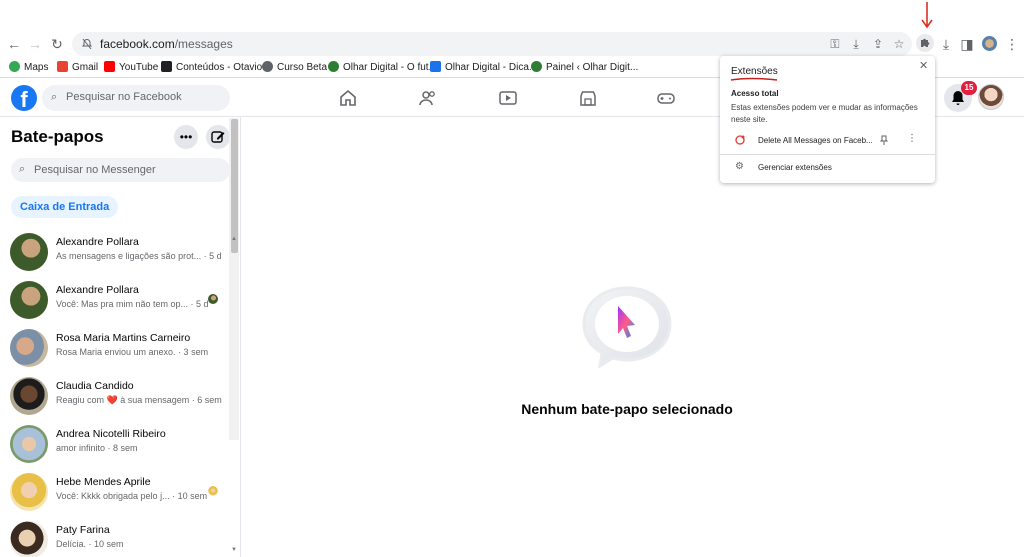 This screenshot has height=557, width=1024. I want to click on pin-icon, so click(884, 140).